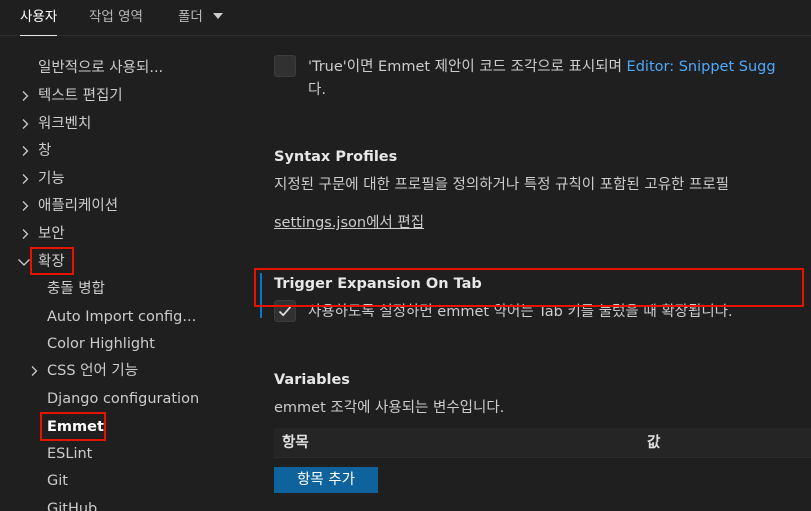 The width and height of the screenshot is (811, 511). Describe the element at coordinates (701, 67) in the screenshot. I see `editor-snippet-suggestions-link: Editor: Snippet Sugg` at that location.